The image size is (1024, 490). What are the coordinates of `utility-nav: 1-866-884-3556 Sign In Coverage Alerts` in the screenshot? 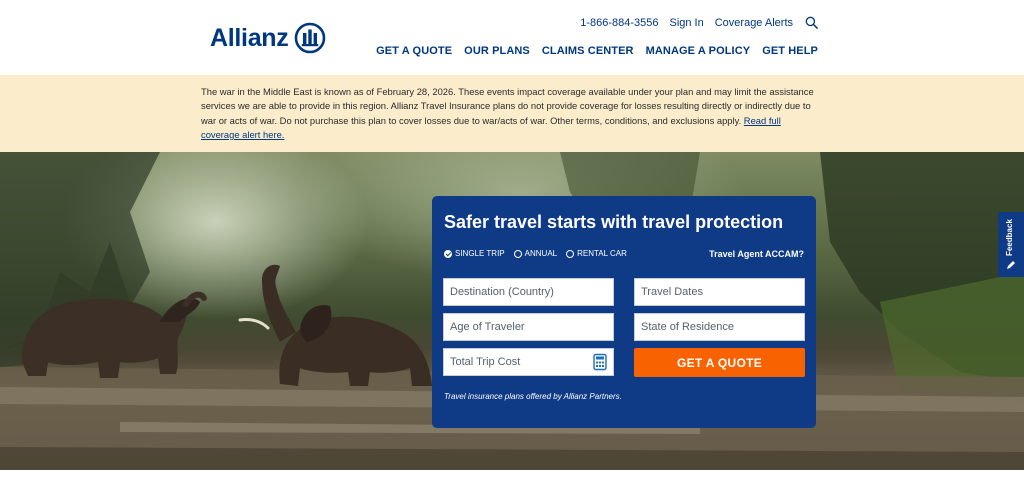 It's located at (699, 22).